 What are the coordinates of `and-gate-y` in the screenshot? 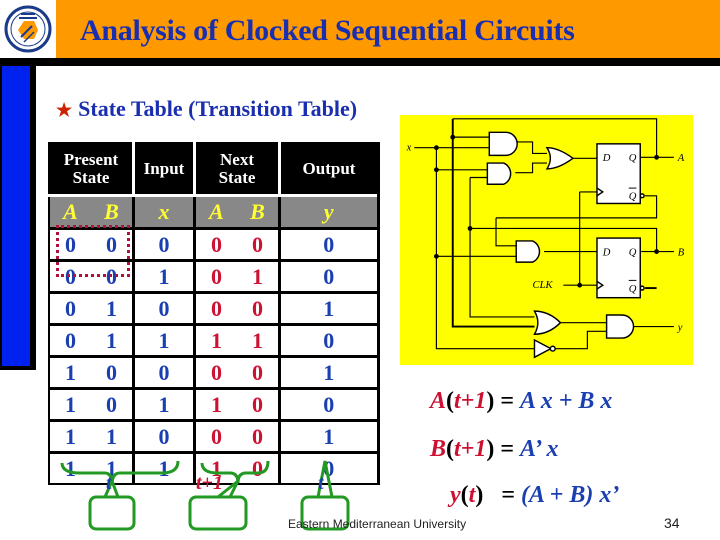 It's located at (620, 326).